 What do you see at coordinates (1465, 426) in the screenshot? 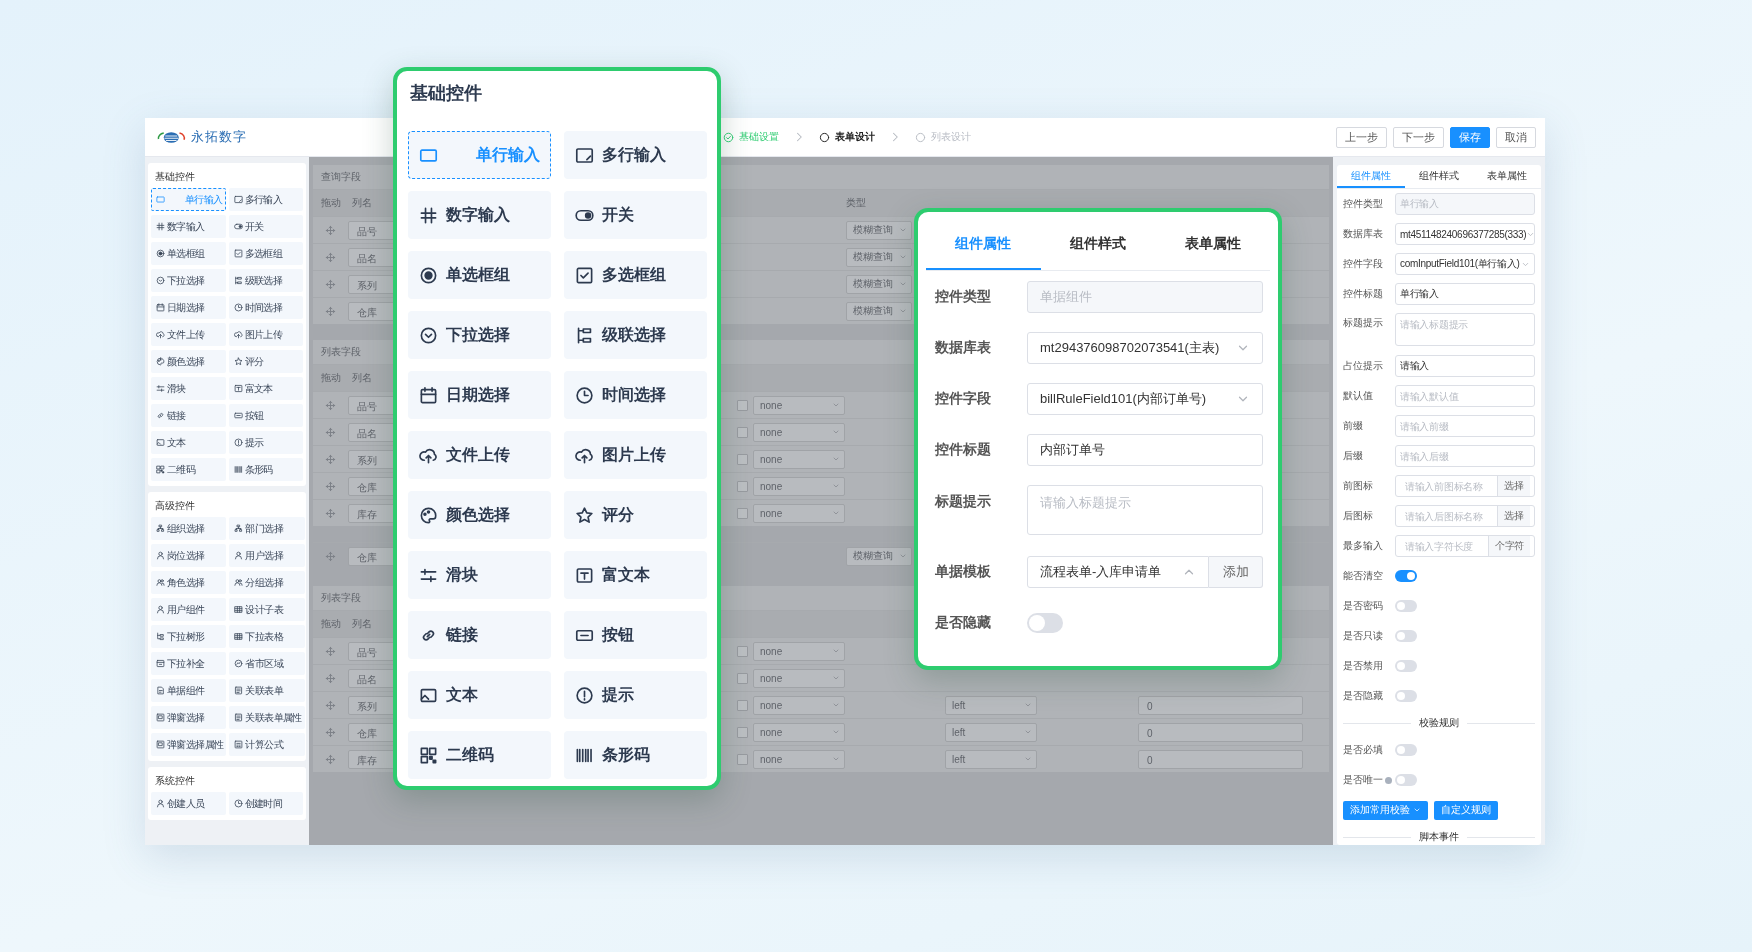
I see `input-field: 请输入前缀` at bounding box center [1465, 426].